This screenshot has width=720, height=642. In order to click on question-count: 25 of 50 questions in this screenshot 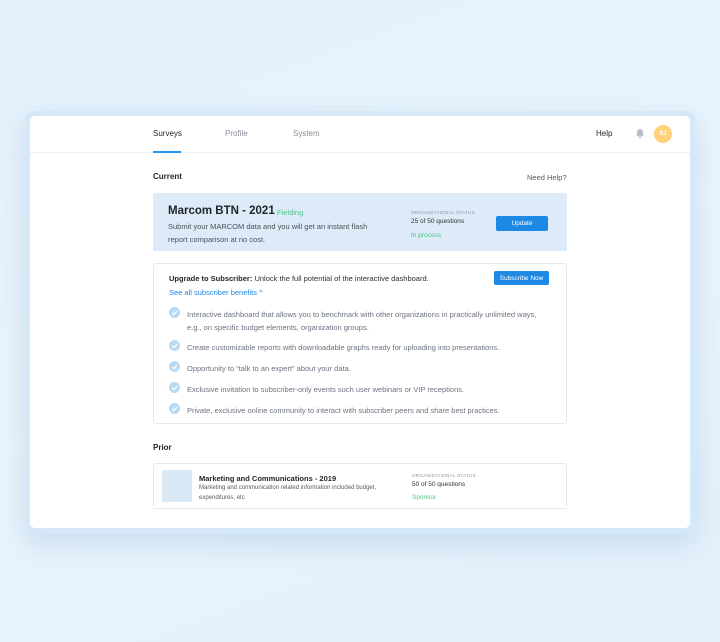, I will do `click(438, 221)`.